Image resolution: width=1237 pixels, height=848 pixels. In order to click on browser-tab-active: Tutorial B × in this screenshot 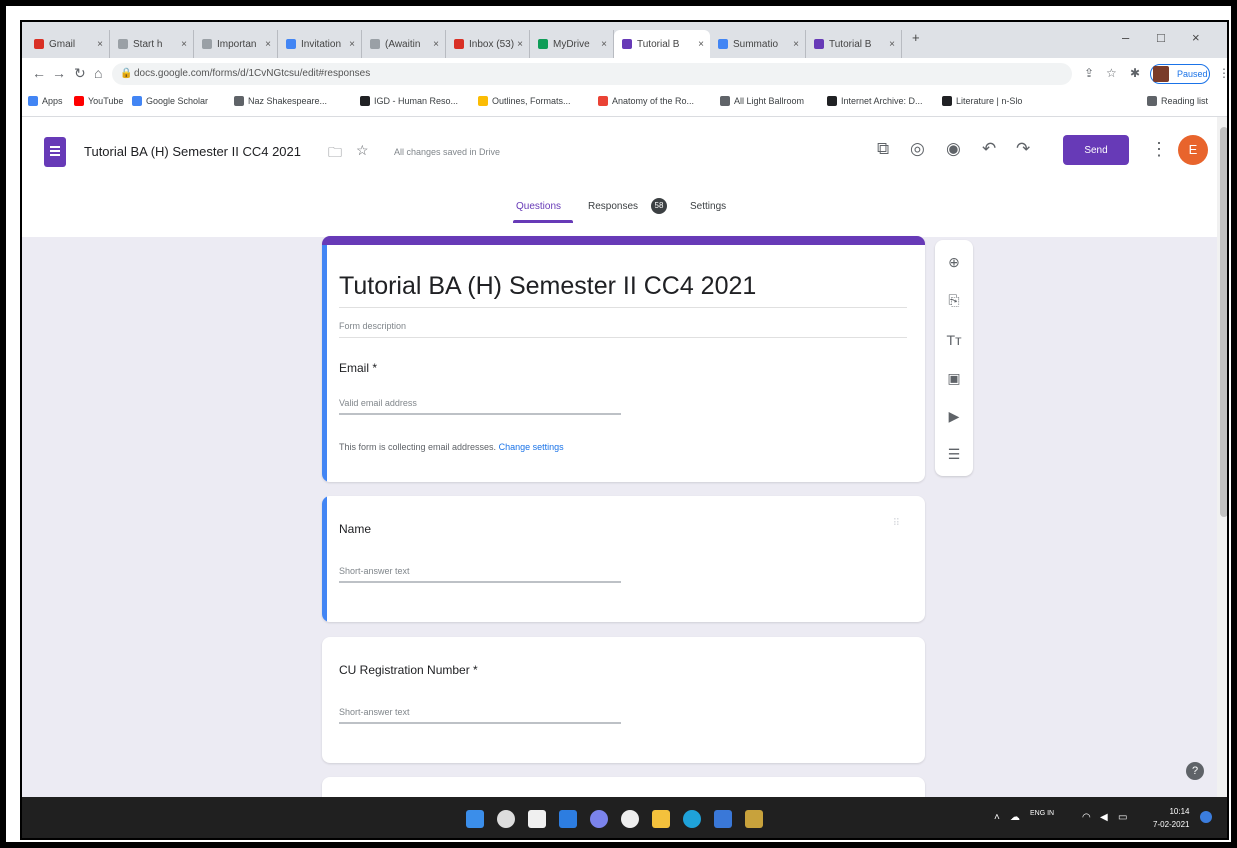, I will do `click(662, 44)`.